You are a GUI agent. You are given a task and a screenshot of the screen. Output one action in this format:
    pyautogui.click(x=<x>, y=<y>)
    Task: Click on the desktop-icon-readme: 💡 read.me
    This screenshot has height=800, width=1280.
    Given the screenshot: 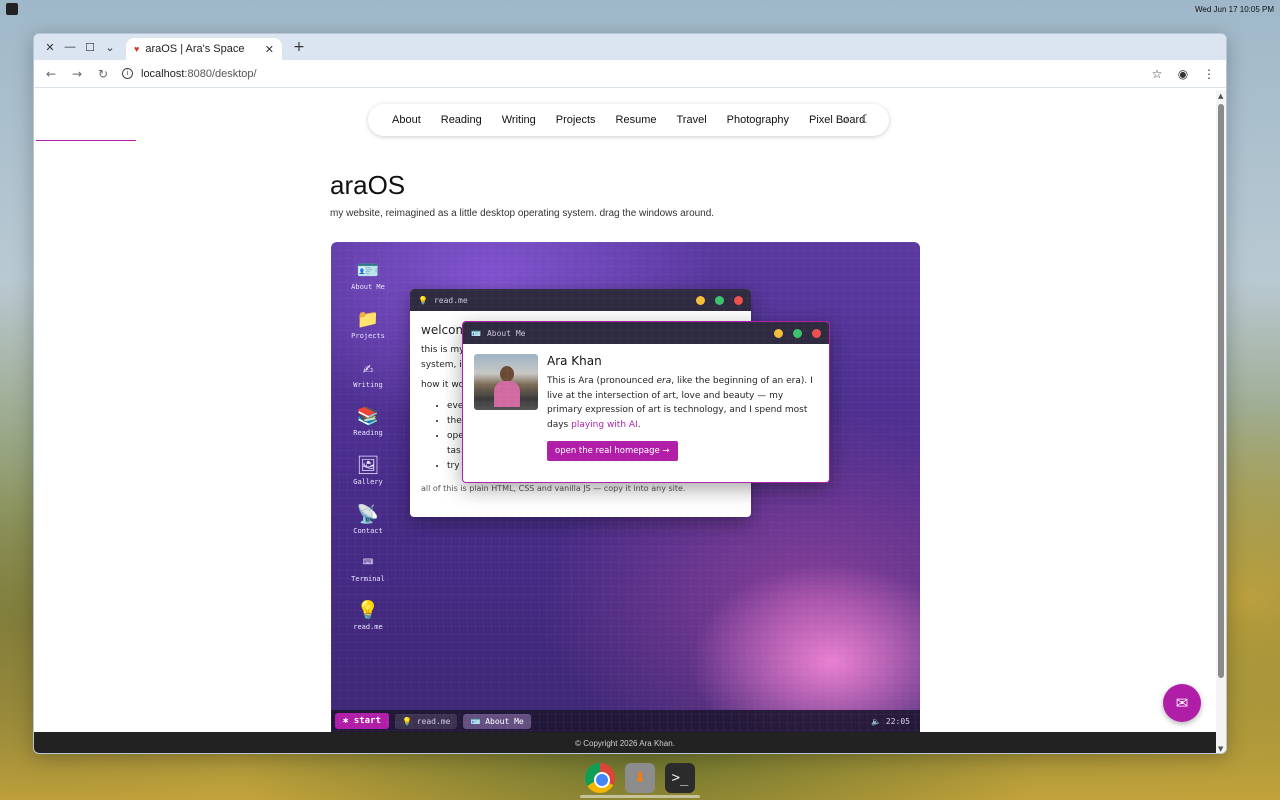 What is the action you would take?
    pyautogui.click(x=368, y=615)
    